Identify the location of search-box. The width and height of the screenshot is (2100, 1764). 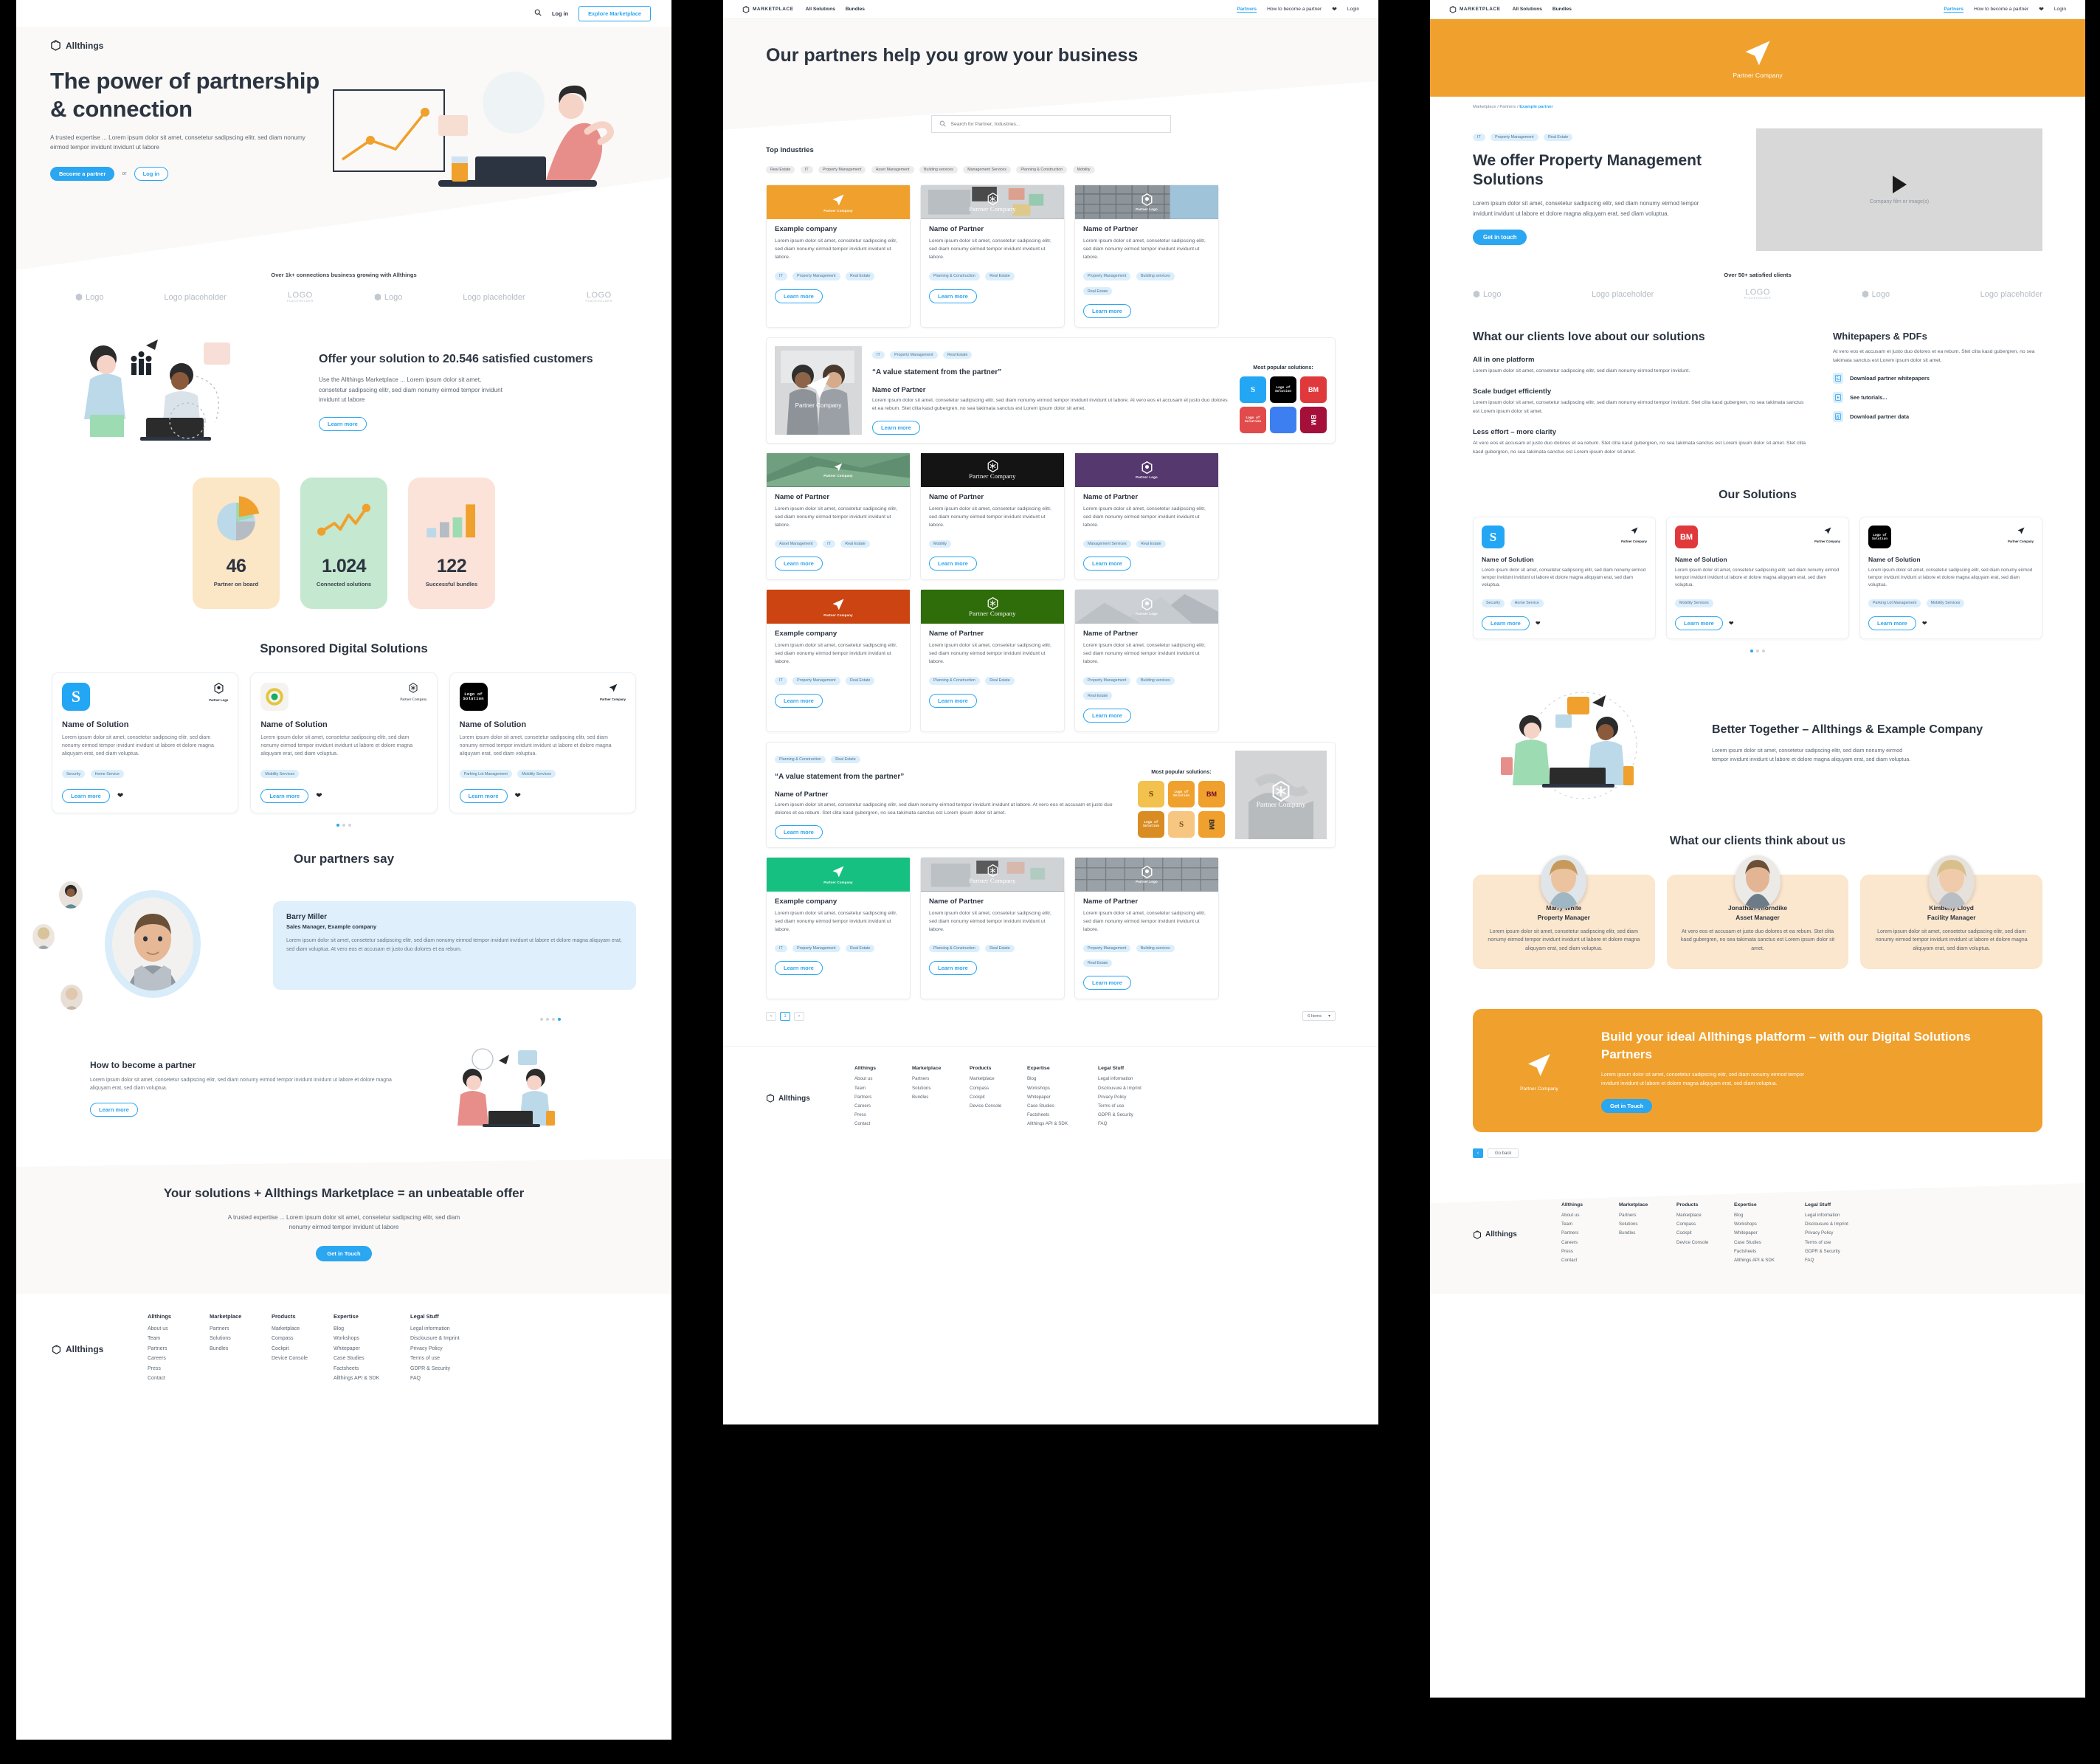
(1050, 124).